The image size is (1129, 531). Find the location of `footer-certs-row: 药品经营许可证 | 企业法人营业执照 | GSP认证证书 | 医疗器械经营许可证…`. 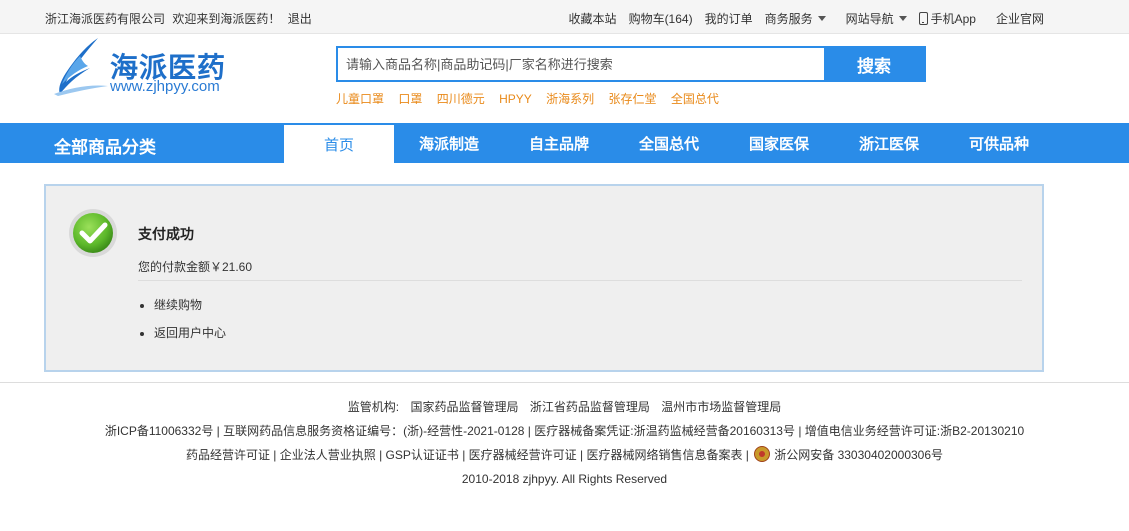

footer-certs-row: 药品经营许可证 | 企业法人营业执照 | GSP认证证书 | 医疗器械经营许可证… is located at coordinates (564, 458).